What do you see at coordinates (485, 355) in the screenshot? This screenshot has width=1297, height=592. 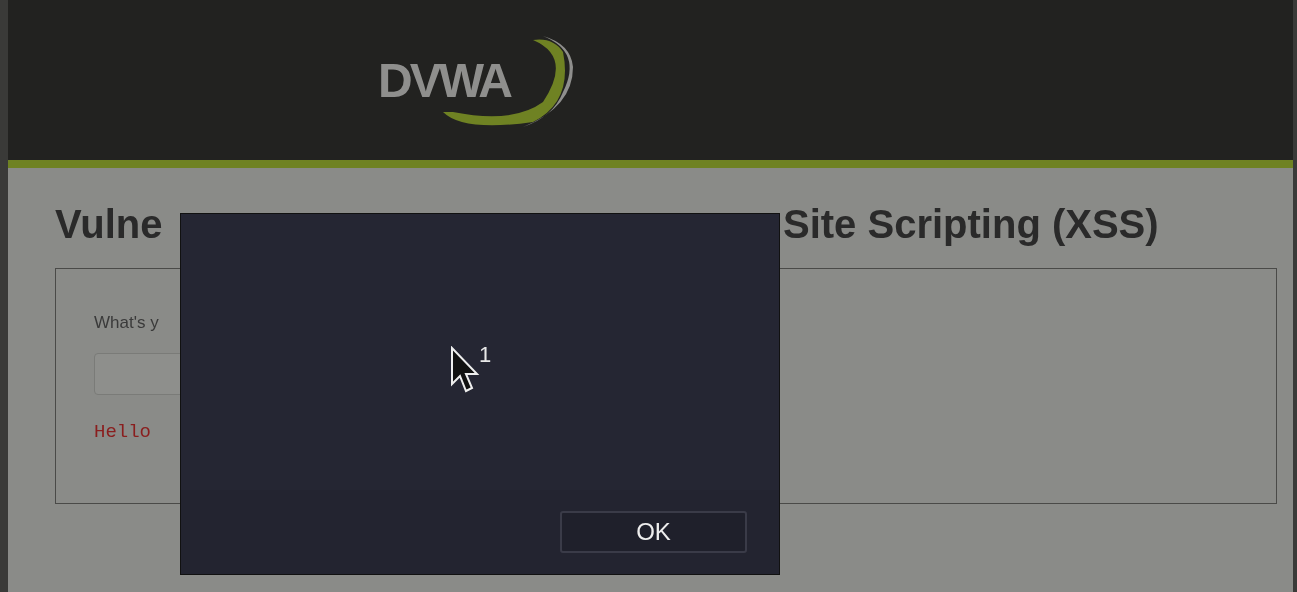 I see `alert-message: 1` at bounding box center [485, 355].